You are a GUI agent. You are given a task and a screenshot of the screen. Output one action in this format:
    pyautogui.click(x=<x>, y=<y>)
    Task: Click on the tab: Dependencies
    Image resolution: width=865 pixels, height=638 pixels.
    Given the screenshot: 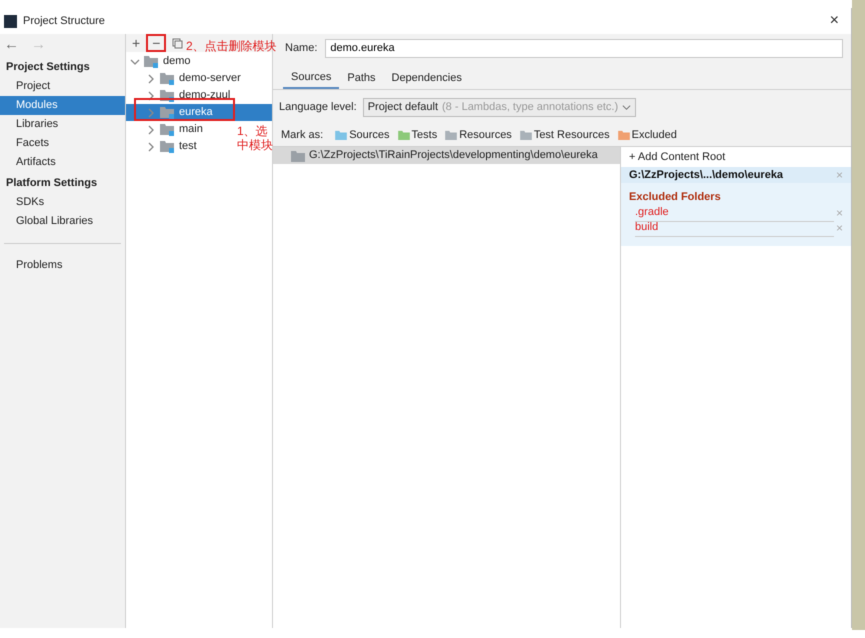 What is the action you would take?
    pyautogui.click(x=427, y=78)
    